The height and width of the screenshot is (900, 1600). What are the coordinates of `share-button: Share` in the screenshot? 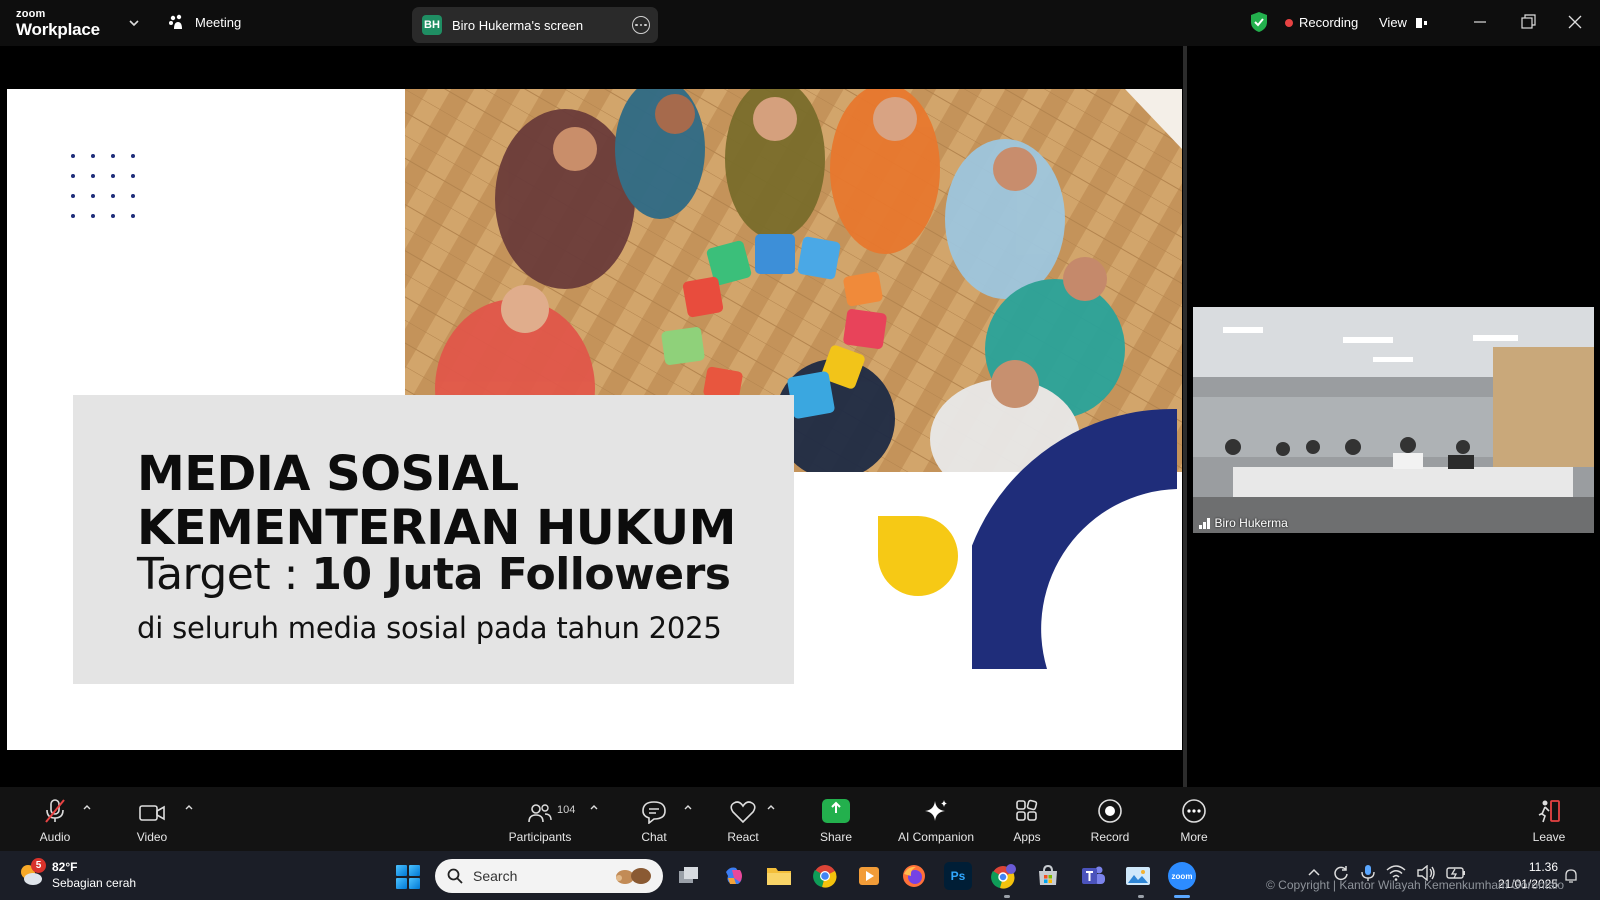 It's located at (836, 819).